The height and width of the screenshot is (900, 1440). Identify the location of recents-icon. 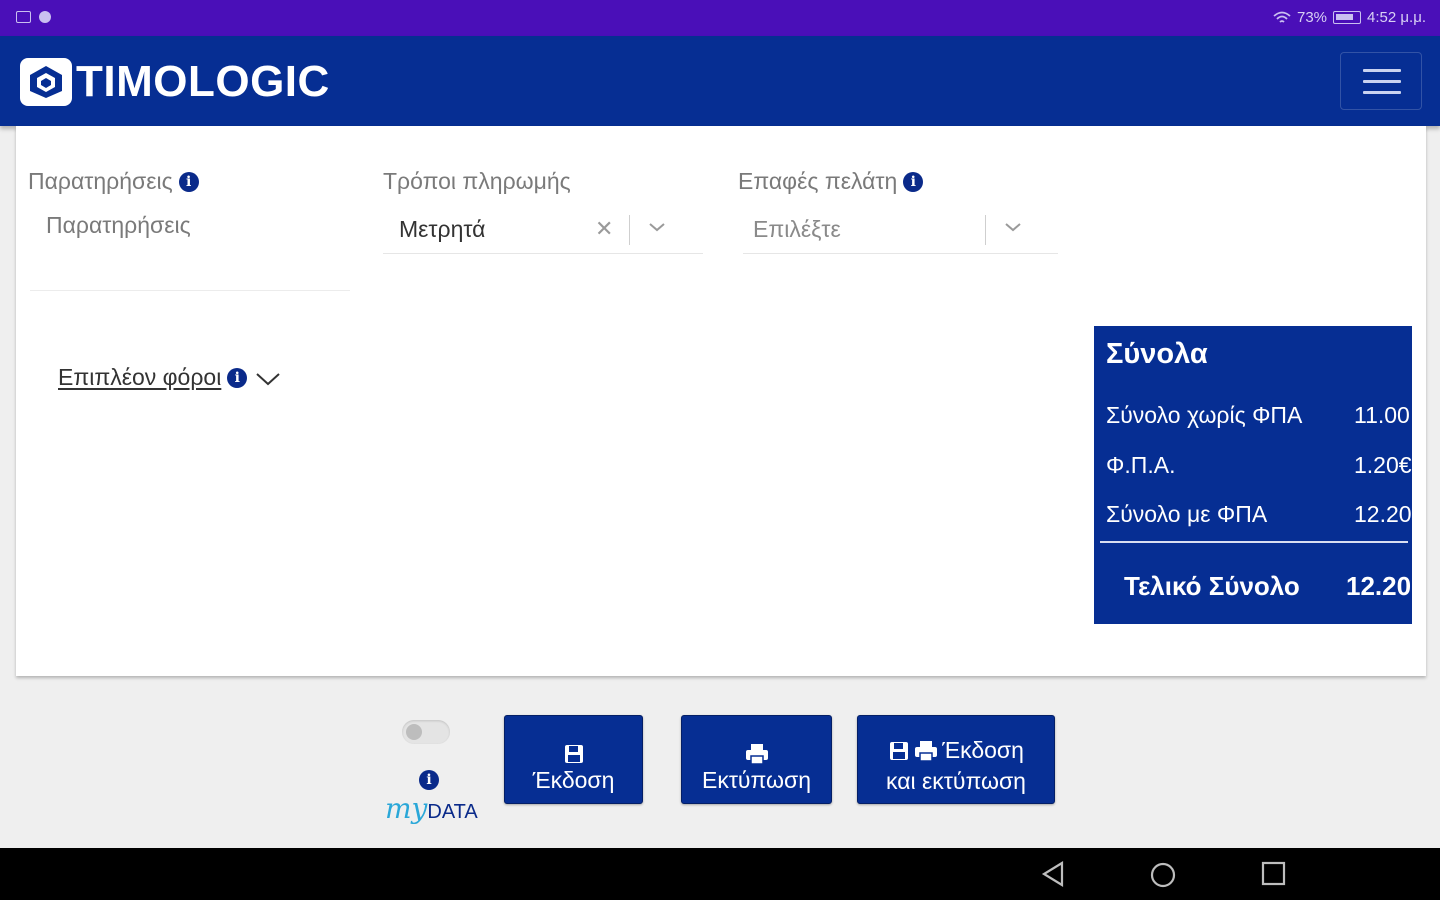
(1274, 874).